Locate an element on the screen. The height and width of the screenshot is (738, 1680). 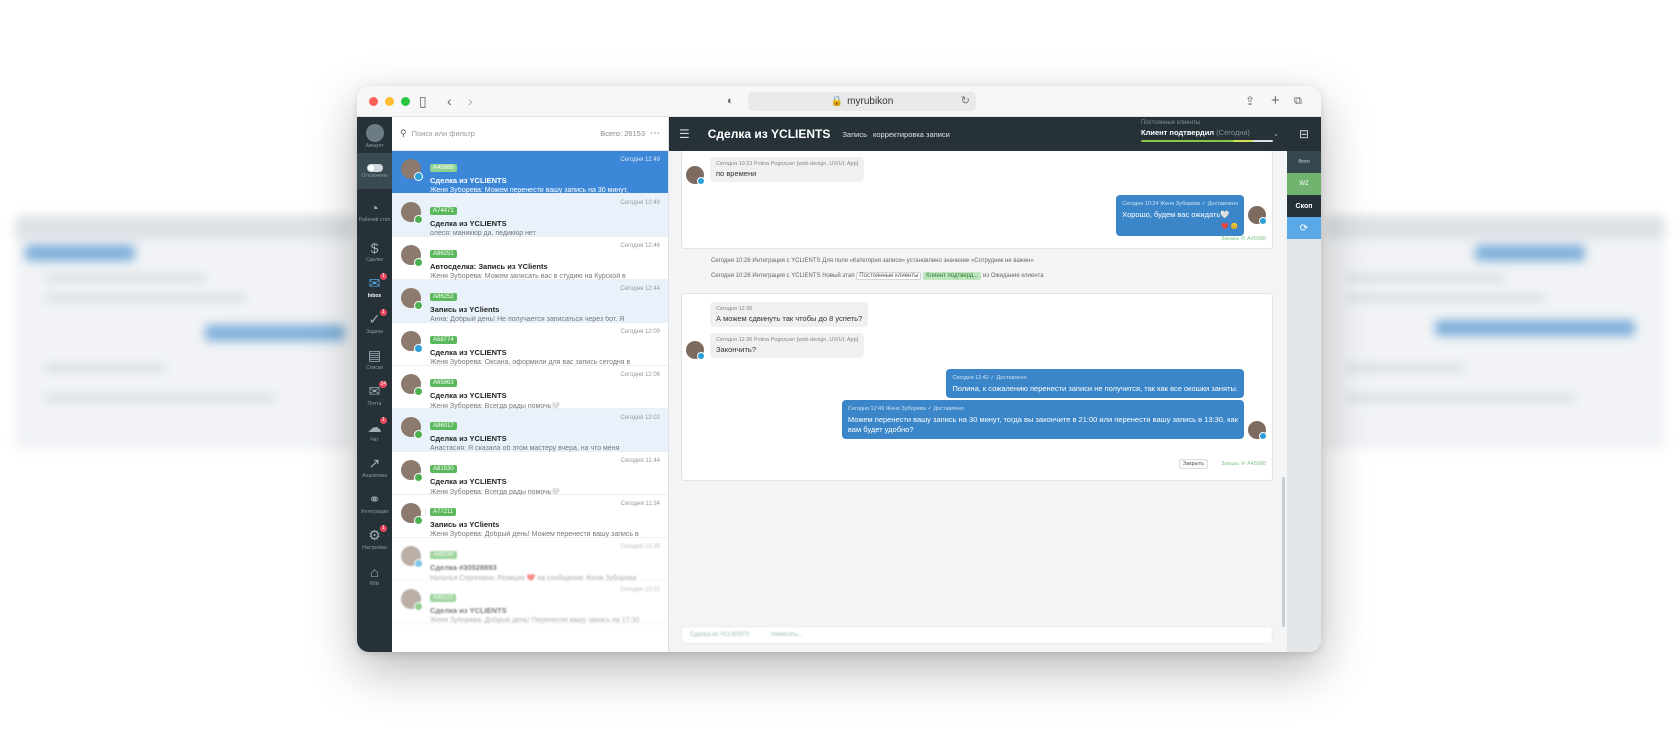
nav-lists: ▤ Списки is located at coordinates (374, 359).